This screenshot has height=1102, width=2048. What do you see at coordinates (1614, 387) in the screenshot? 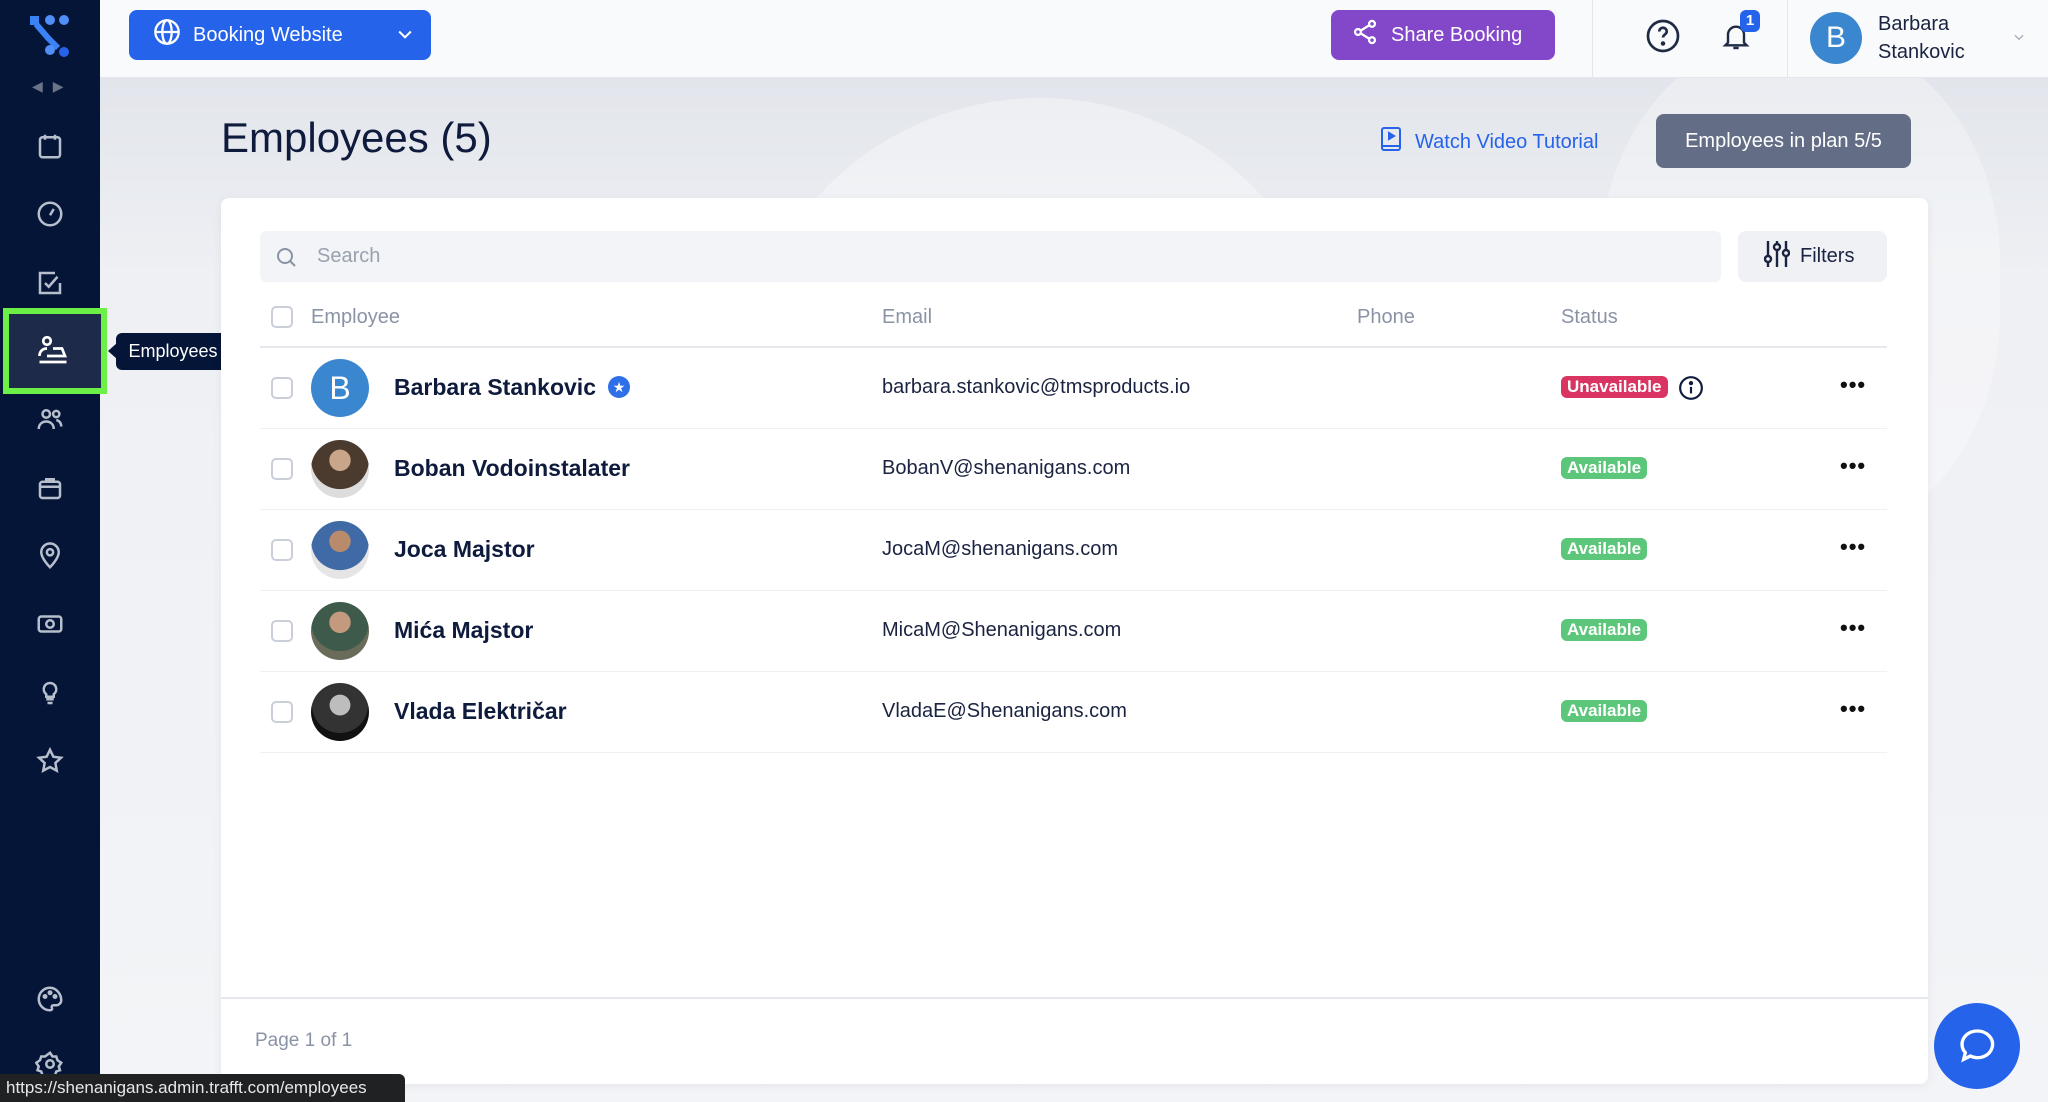
I see `status-badge: Unavailable` at bounding box center [1614, 387].